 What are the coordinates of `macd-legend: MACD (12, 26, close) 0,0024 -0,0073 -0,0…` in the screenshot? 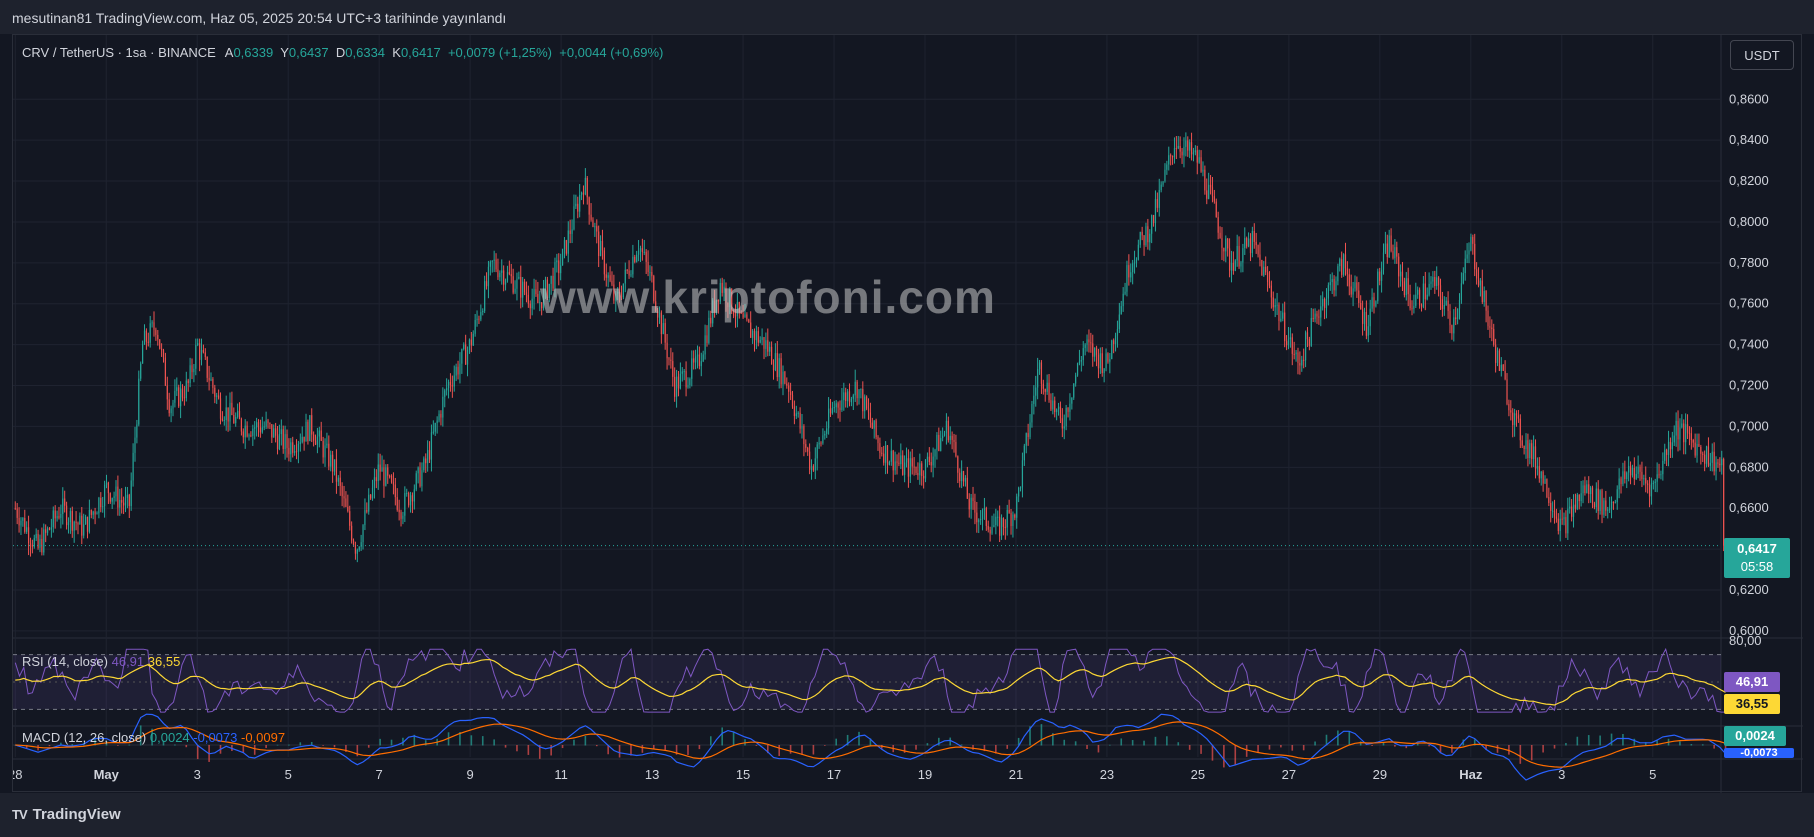 It's located at (153, 737).